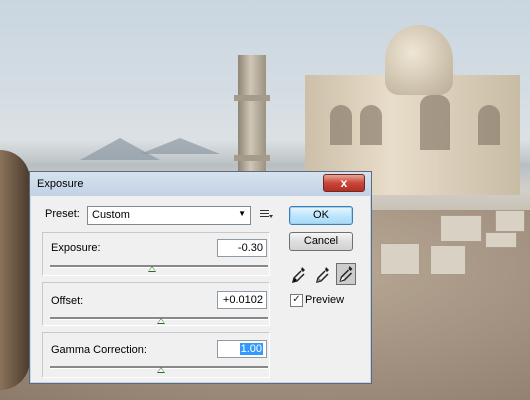 The width and height of the screenshot is (530, 400). I want to click on exposure-group: Exposure: -0.30, so click(156, 254).